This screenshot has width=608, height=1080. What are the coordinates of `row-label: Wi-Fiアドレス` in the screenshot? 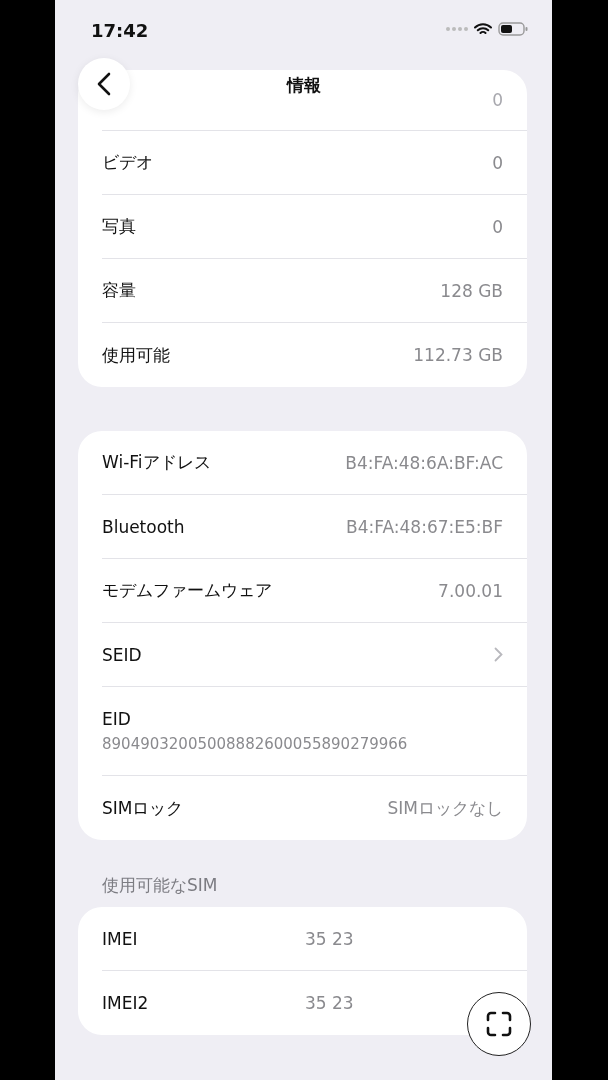 It's located at (156, 462).